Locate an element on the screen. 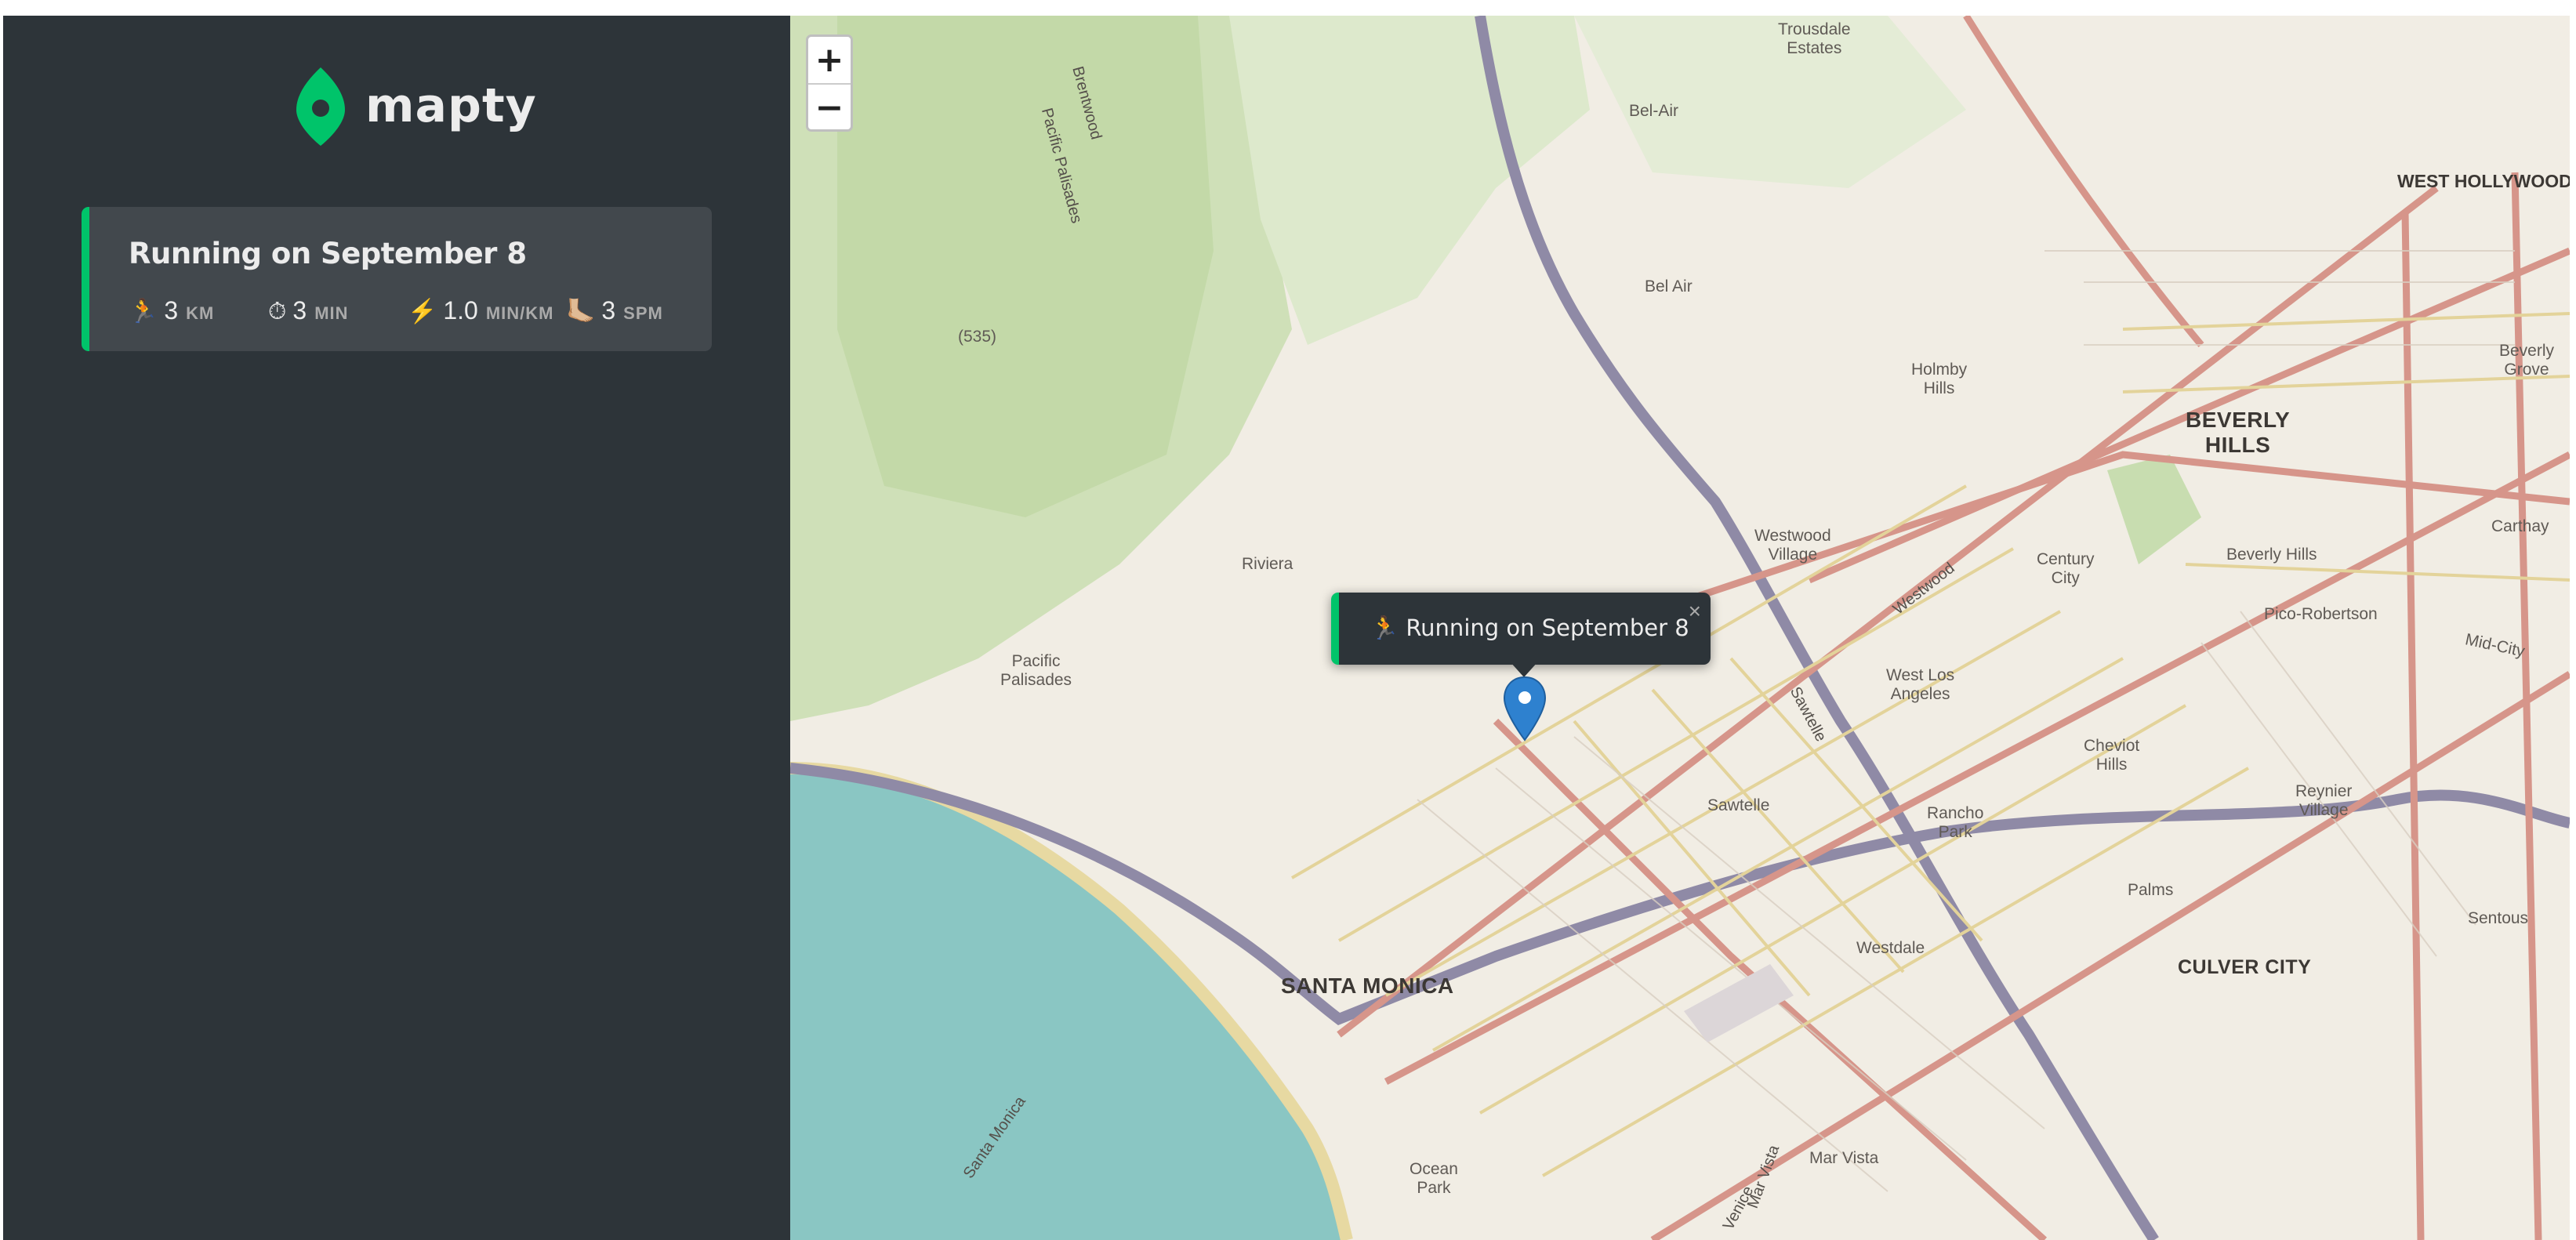 Image resolution: width=2576 pixels, height=1240 pixels. pace-unit: min/km is located at coordinates (520, 313).